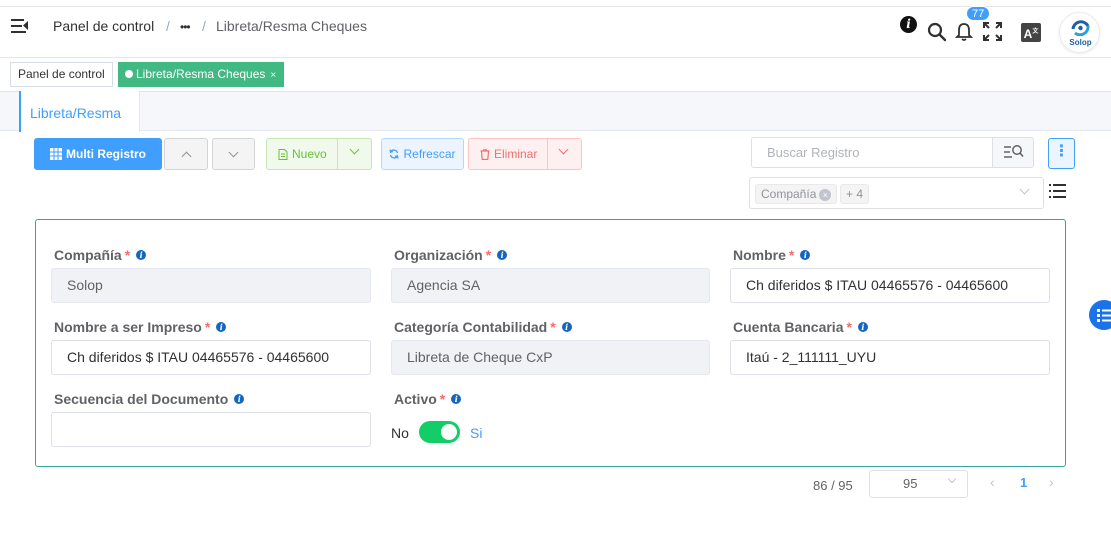 This screenshot has width=1111, height=554. What do you see at coordinates (833, 485) in the screenshot?
I see `record-counter: 86 / 95` at bounding box center [833, 485].